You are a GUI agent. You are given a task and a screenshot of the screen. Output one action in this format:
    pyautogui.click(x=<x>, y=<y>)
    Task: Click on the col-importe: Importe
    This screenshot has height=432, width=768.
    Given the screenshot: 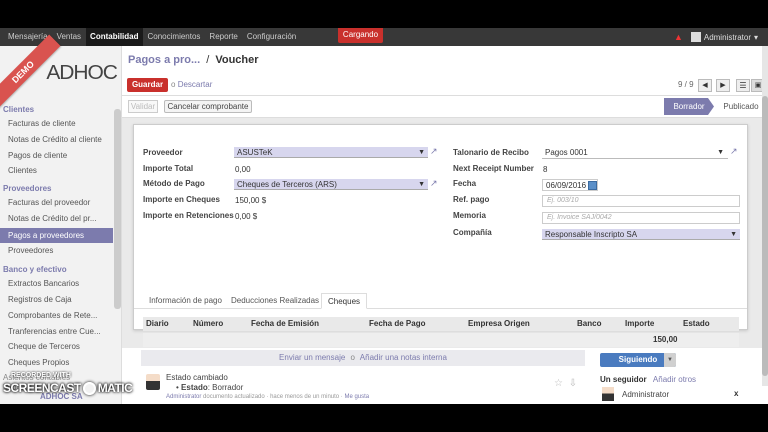 What is the action you would take?
    pyautogui.click(x=639, y=324)
    